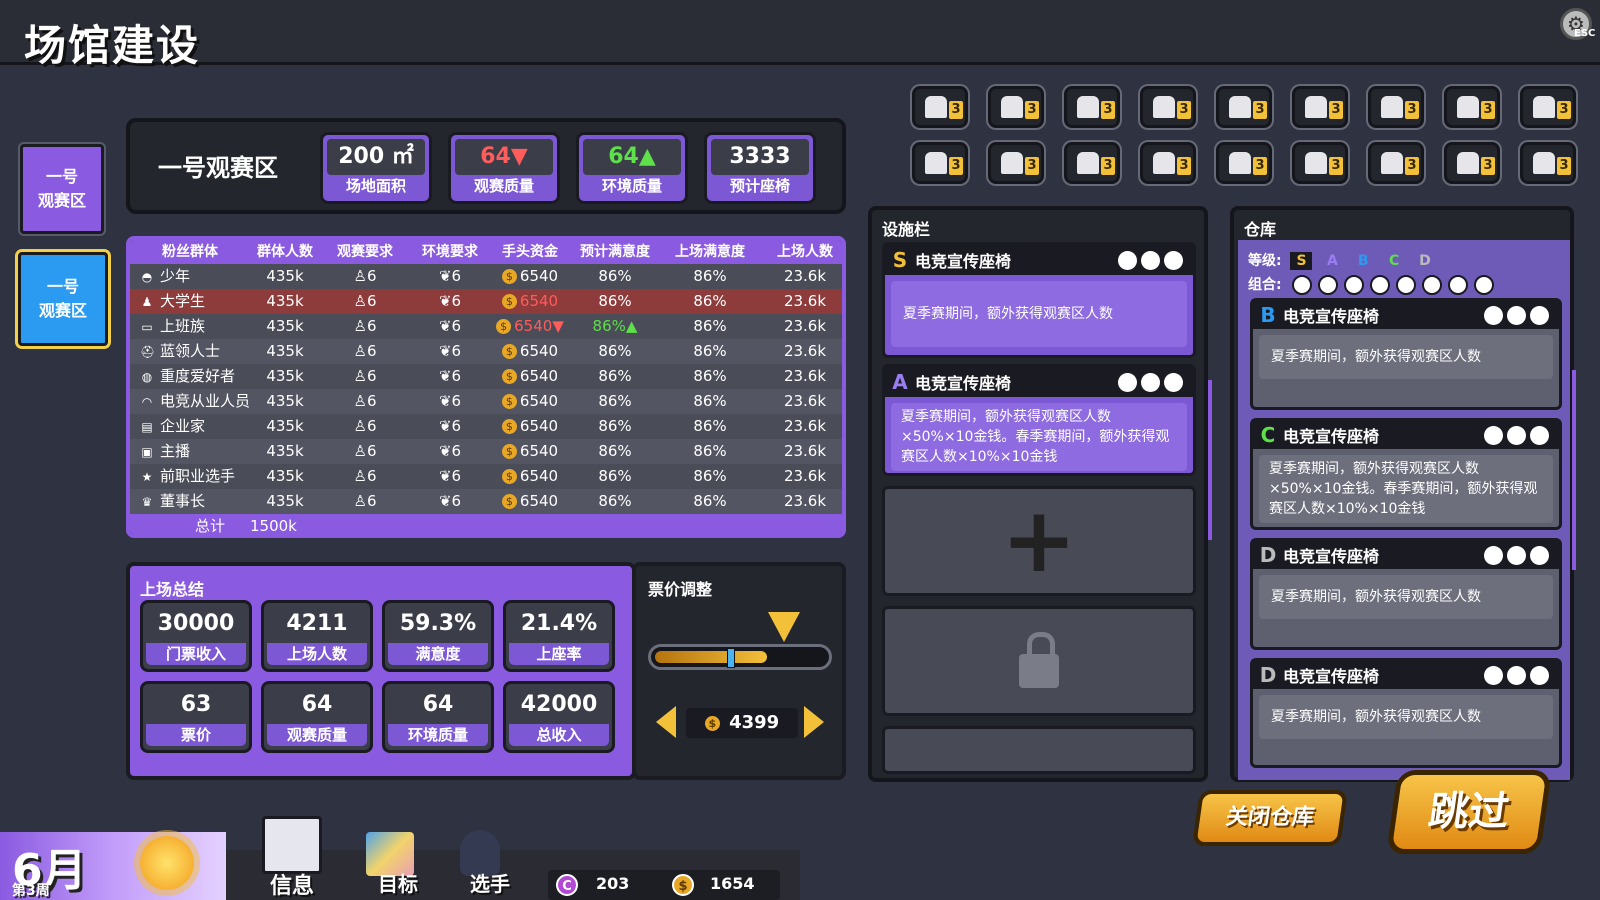 Image resolution: width=1600 pixels, height=900 pixels. I want to click on ticket-price-panel: 票价调整 $ 4399, so click(739, 671).